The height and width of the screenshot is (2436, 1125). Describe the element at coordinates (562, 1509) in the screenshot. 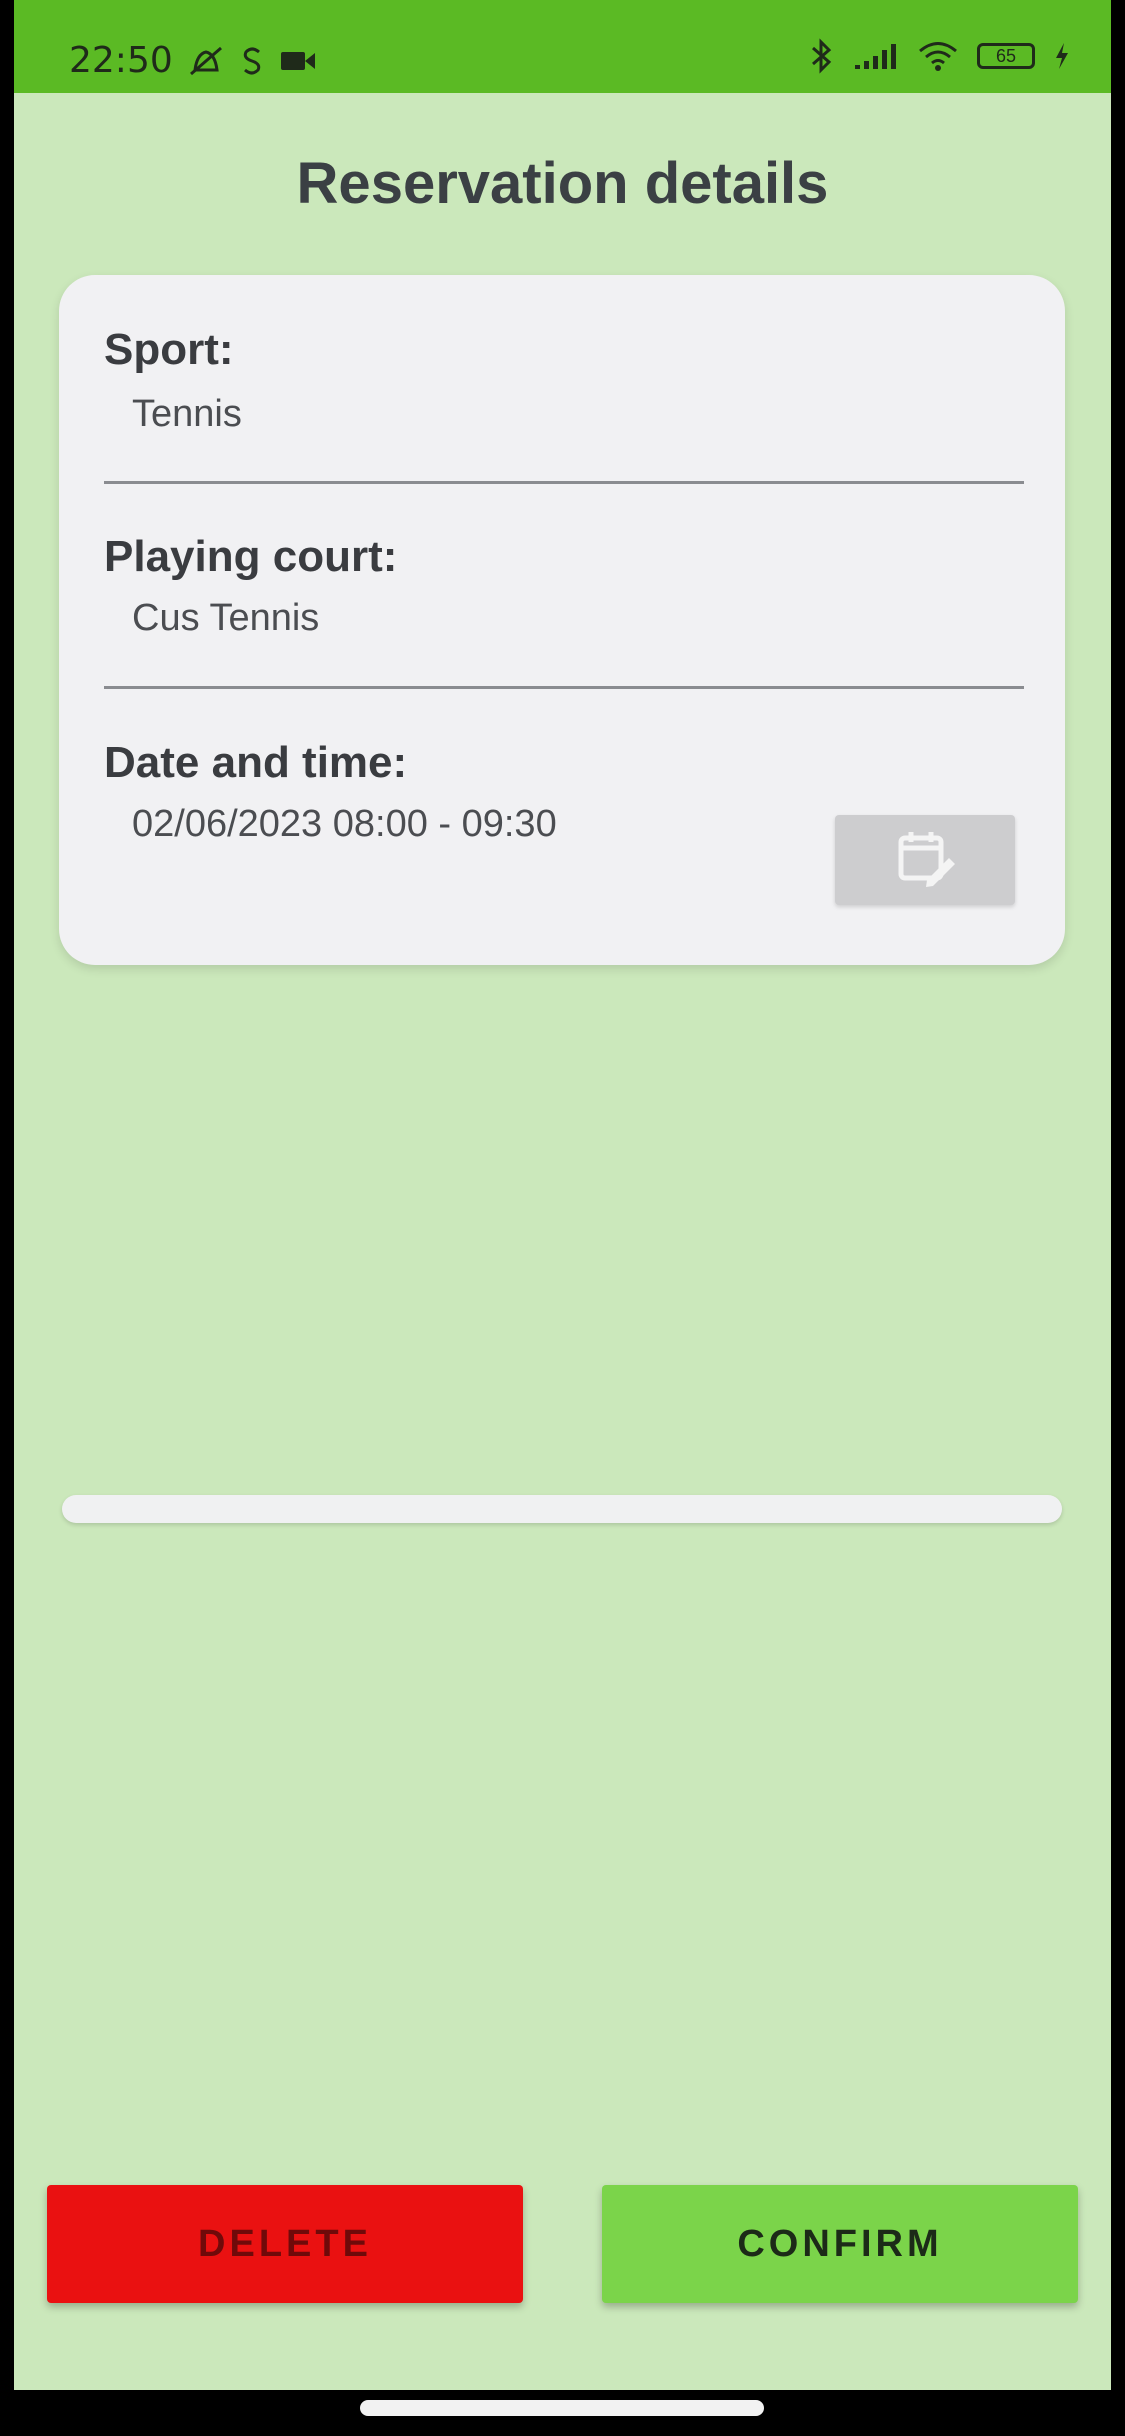

I see `progress-bar` at that location.